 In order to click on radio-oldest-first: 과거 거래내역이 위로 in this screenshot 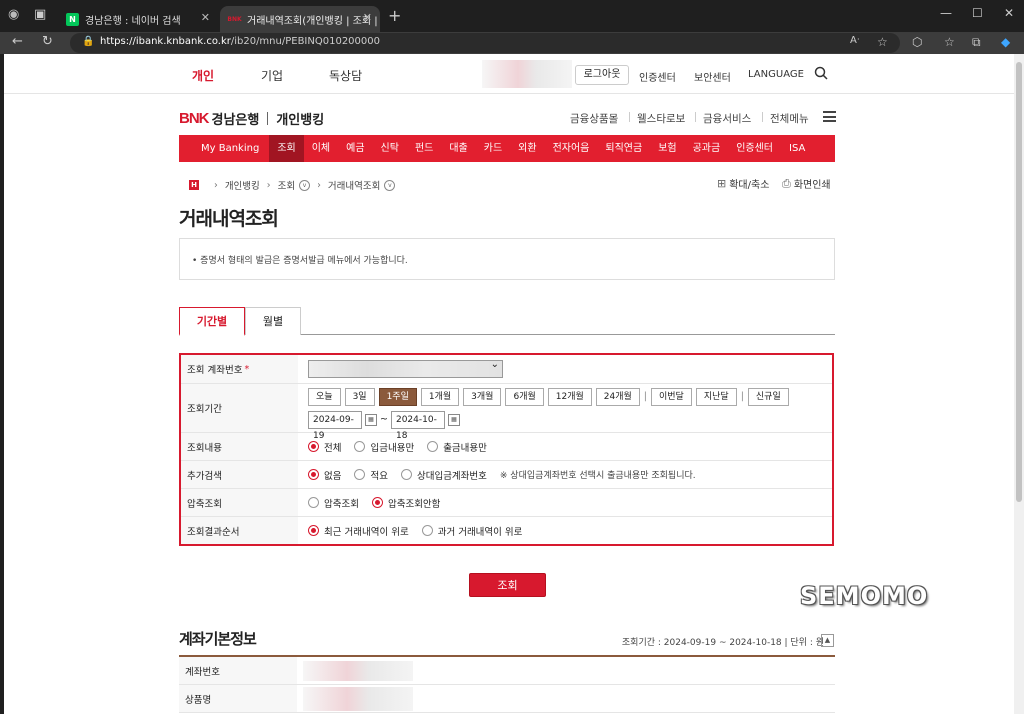, I will do `click(471, 531)`.